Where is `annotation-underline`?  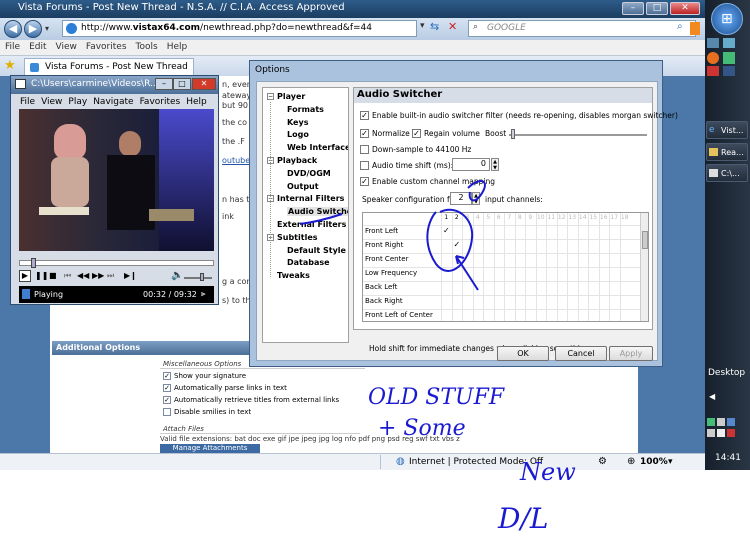 annotation-underline is located at coordinates (321, 219).